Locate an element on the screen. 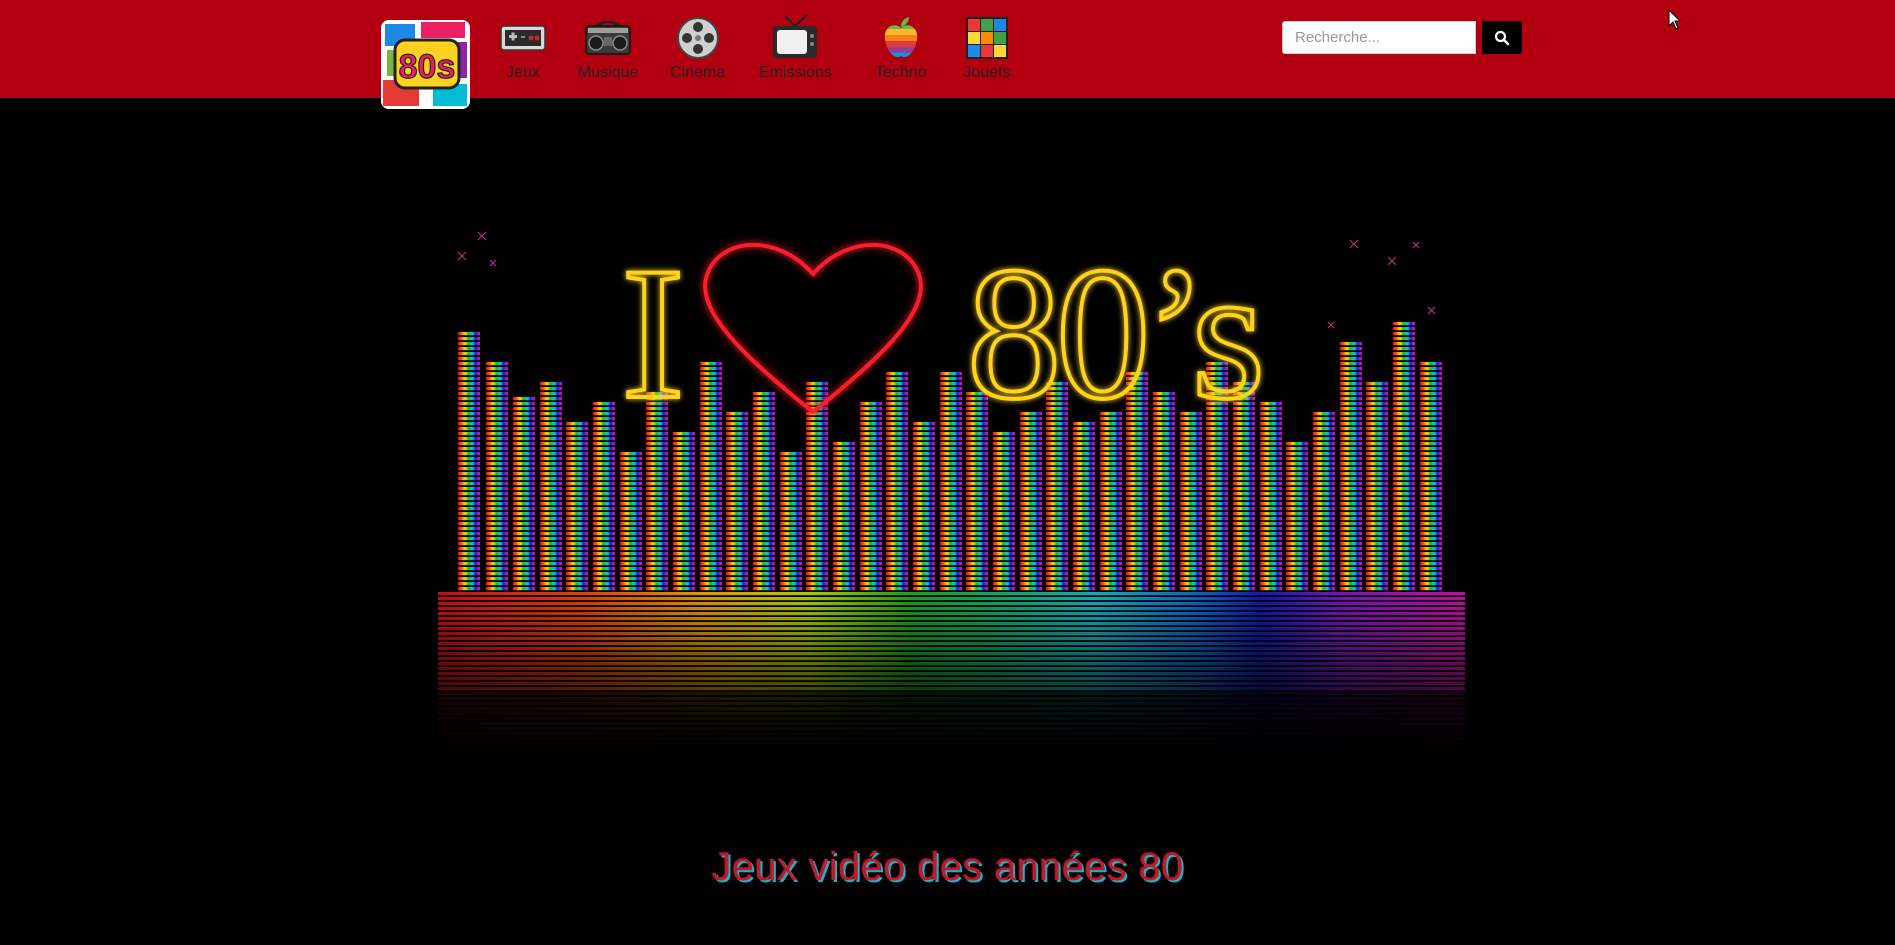 The height and width of the screenshot is (945, 1895). nav-label: Jeux is located at coordinates (523, 72).